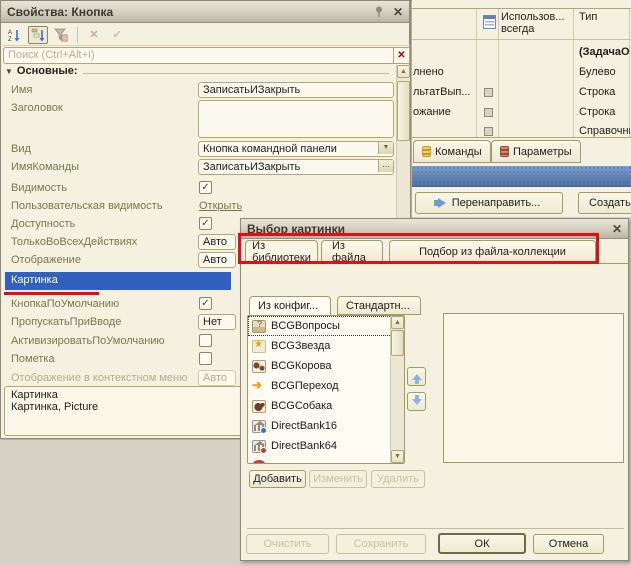  Describe the element at coordinates (338, 479) in the screenshot. I see `edit-button: Изменить` at that location.